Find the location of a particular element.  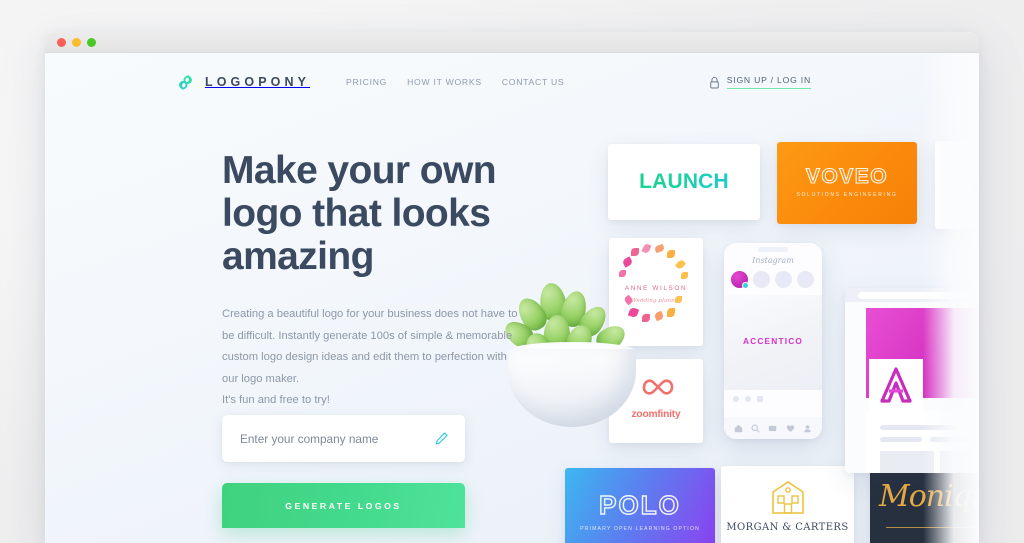

instagram-tab-bar is located at coordinates (773, 428).